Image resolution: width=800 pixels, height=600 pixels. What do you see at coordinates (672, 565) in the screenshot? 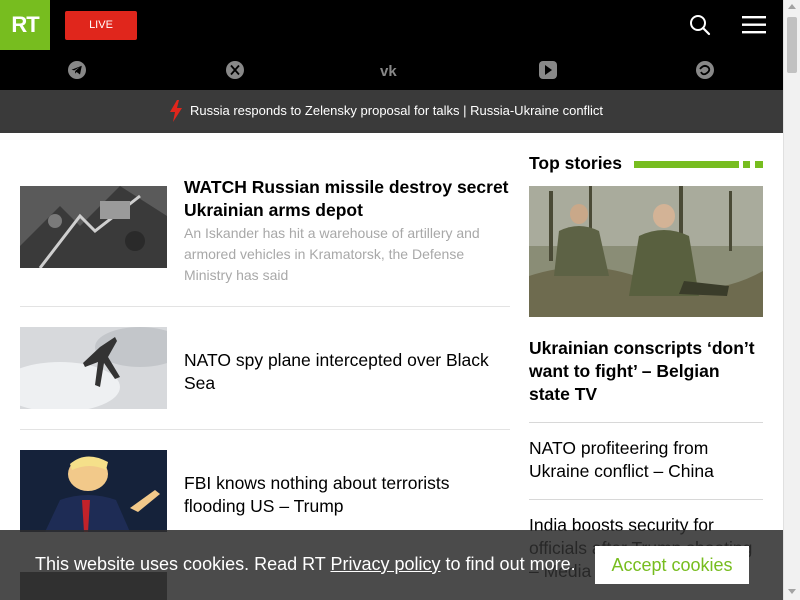
I see `accept-cookies-button: Accept cookies` at bounding box center [672, 565].